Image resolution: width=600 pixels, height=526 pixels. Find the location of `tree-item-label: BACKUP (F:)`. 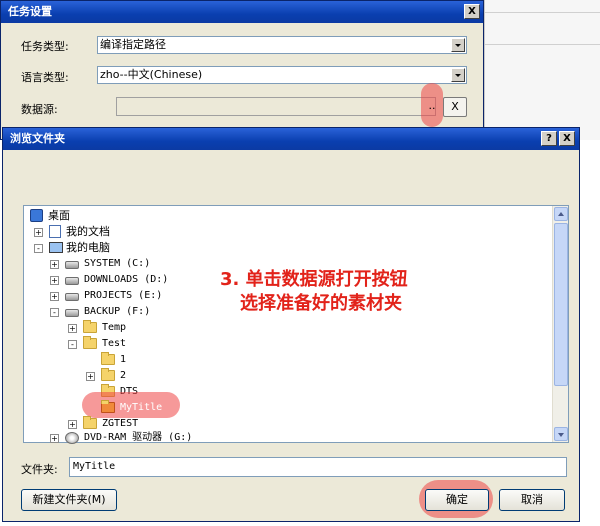

tree-item-label: BACKUP (F:) is located at coordinates (117, 311).